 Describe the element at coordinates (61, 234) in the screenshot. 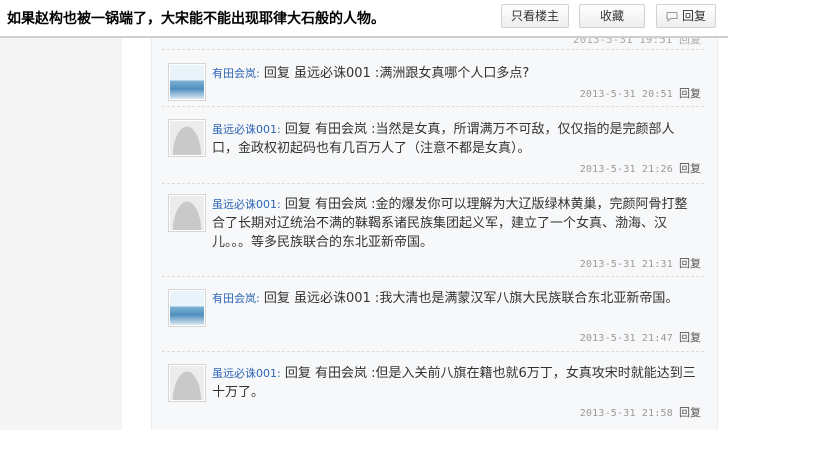

I see `left-column` at that location.